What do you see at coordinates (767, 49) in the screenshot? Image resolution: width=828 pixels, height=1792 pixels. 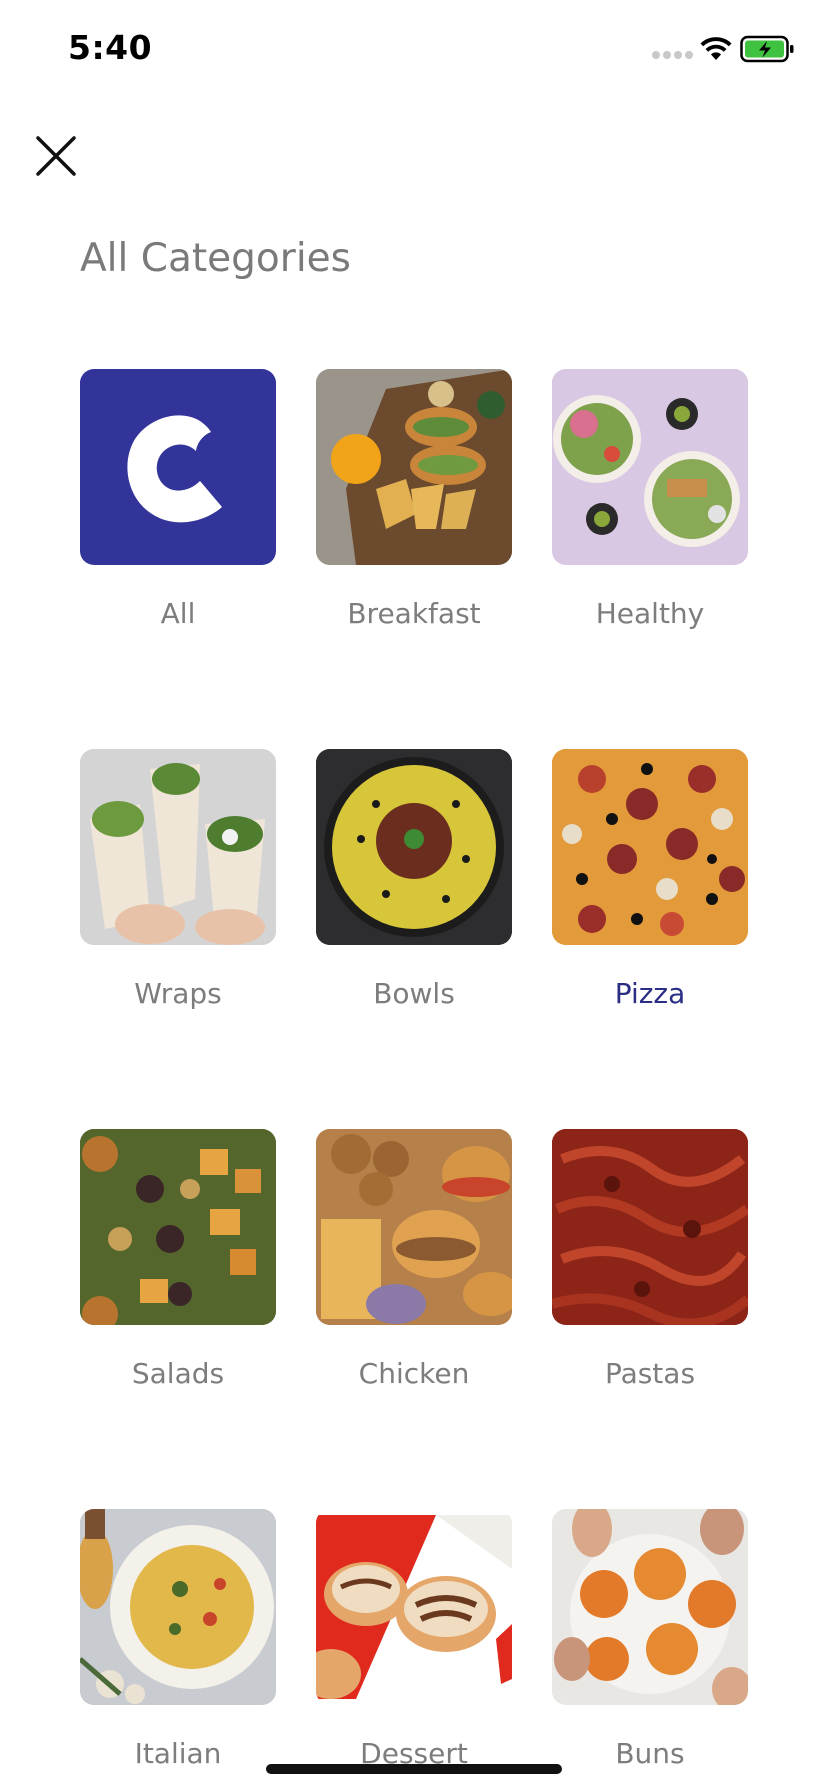 I see `battery-charging-icon` at bounding box center [767, 49].